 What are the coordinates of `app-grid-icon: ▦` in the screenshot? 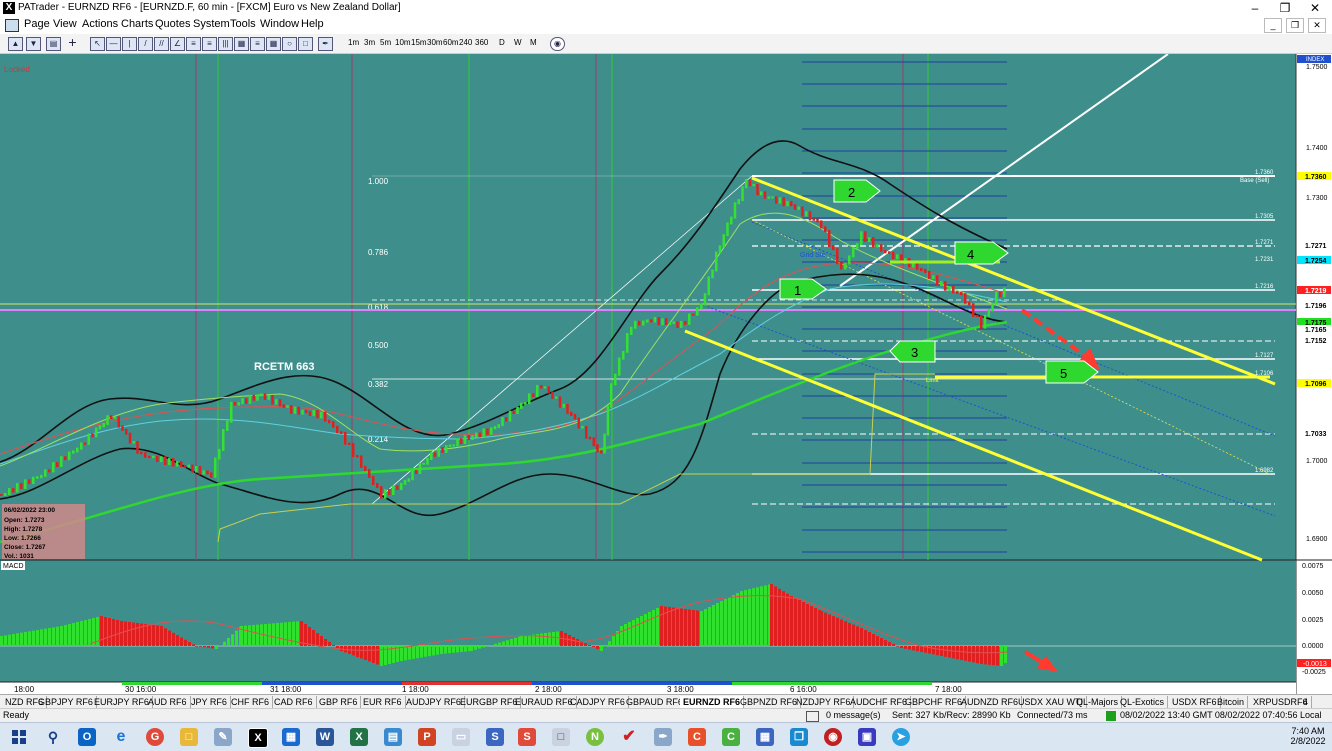 It's located at (765, 737).